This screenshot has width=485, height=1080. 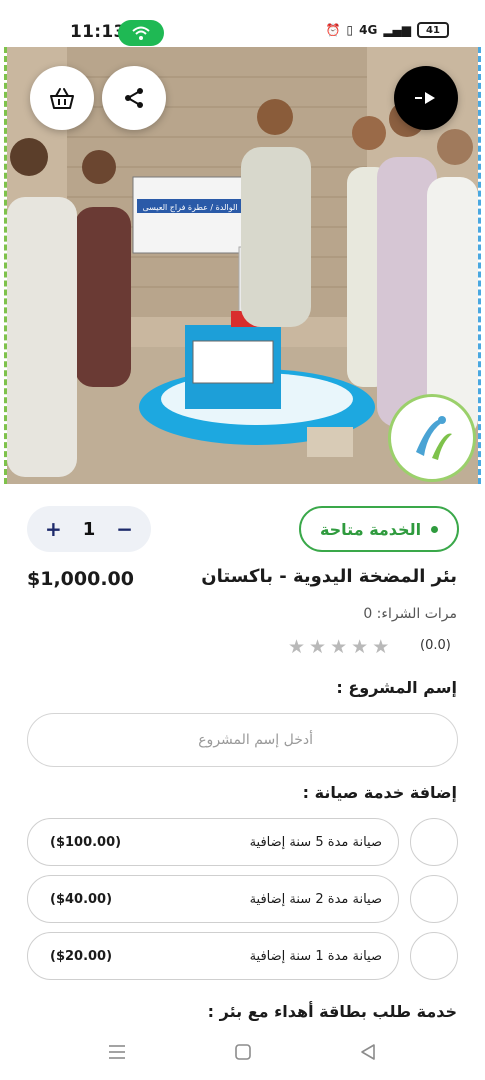 I want to click on purchase-count: مرات الشراء: 0, so click(x=410, y=614).